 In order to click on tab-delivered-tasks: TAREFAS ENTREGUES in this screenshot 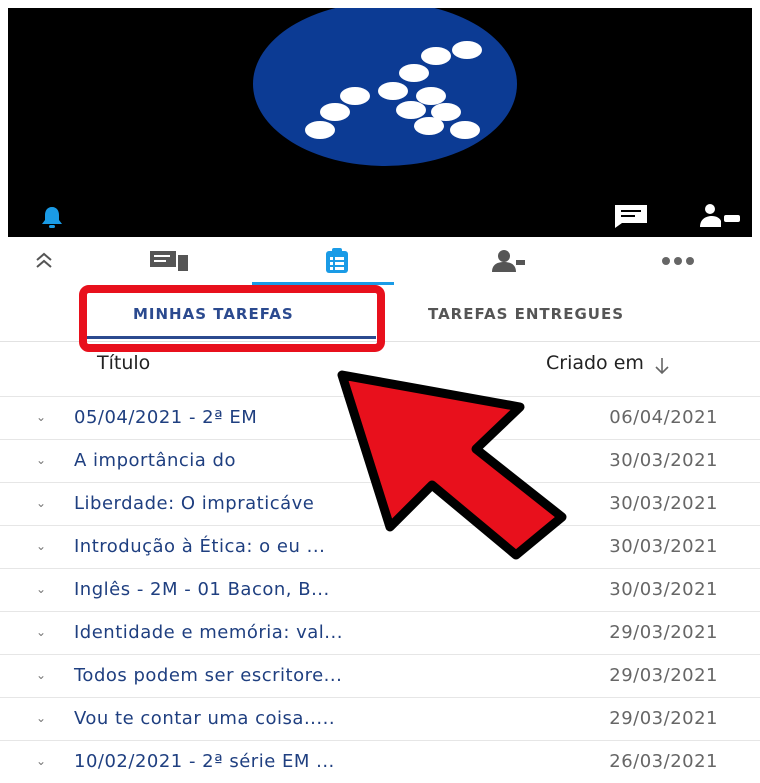, I will do `click(526, 314)`.